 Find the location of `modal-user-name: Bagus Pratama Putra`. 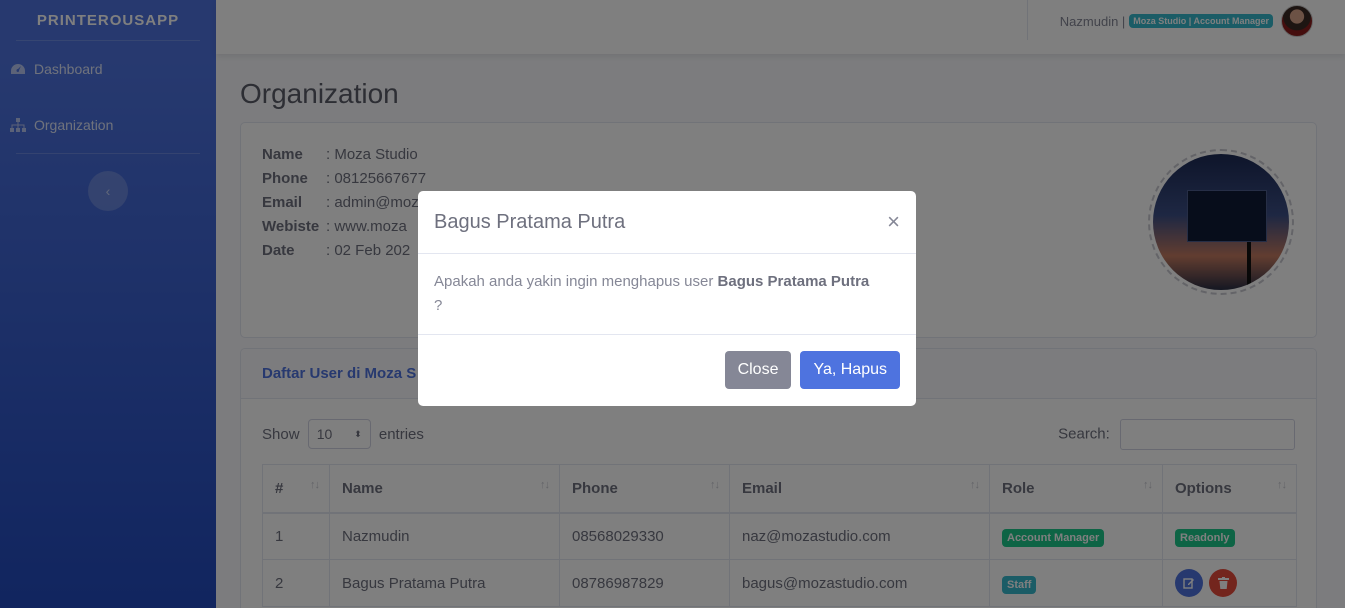

modal-user-name: Bagus Pratama Putra is located at coordinates (793, 281).